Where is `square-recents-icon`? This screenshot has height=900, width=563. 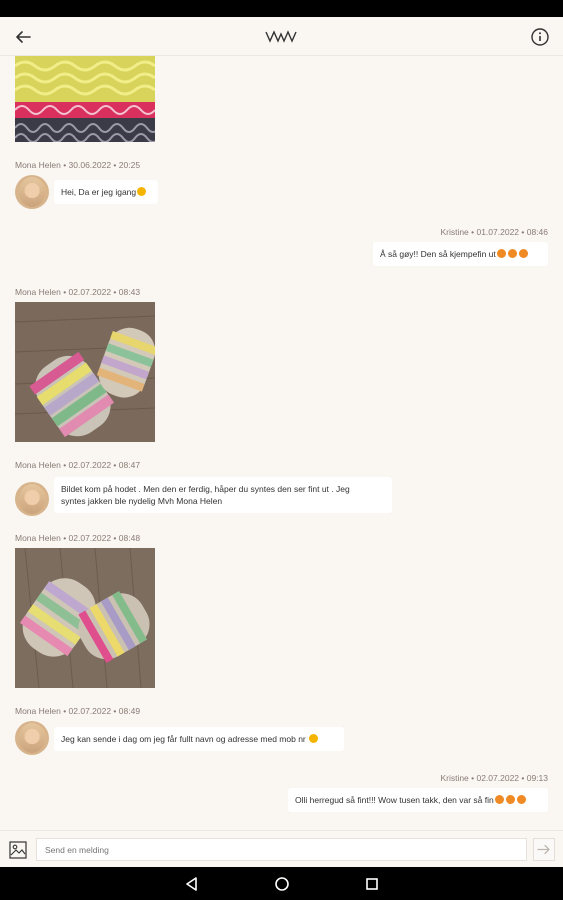 square-recents-icon is located at coordinates (372, 884).